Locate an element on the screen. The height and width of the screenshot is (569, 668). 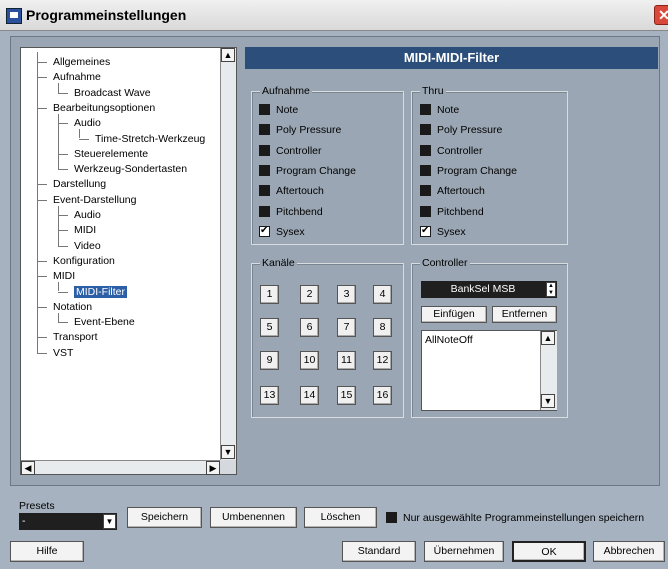
channel-16-button: 16 is located at coordinates (382, 395).